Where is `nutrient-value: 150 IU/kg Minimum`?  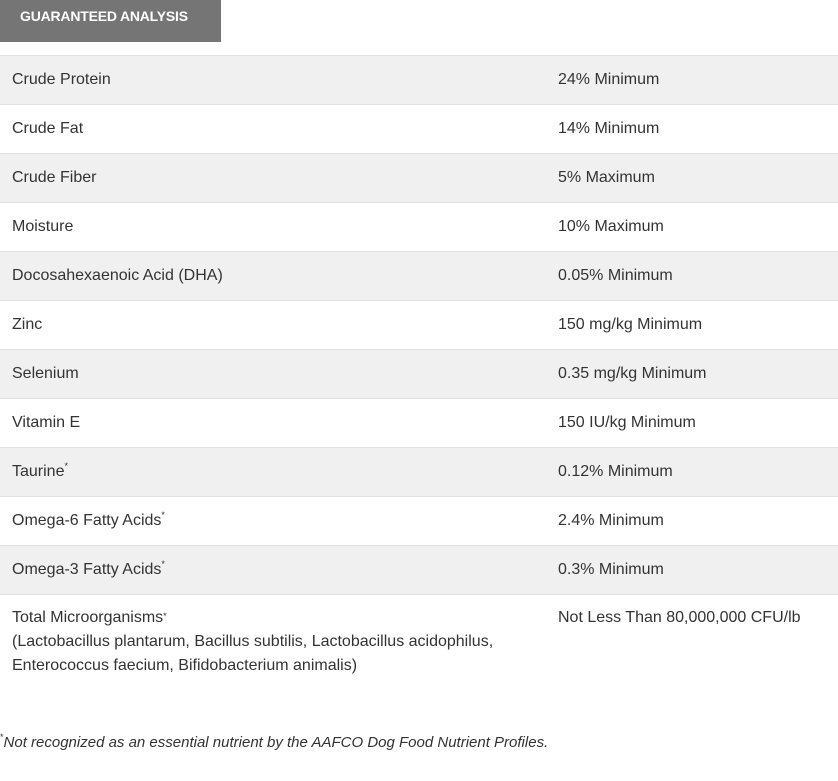 nutrient-value: 150 IU/kg Minimum is located at coordinates (627, 422).